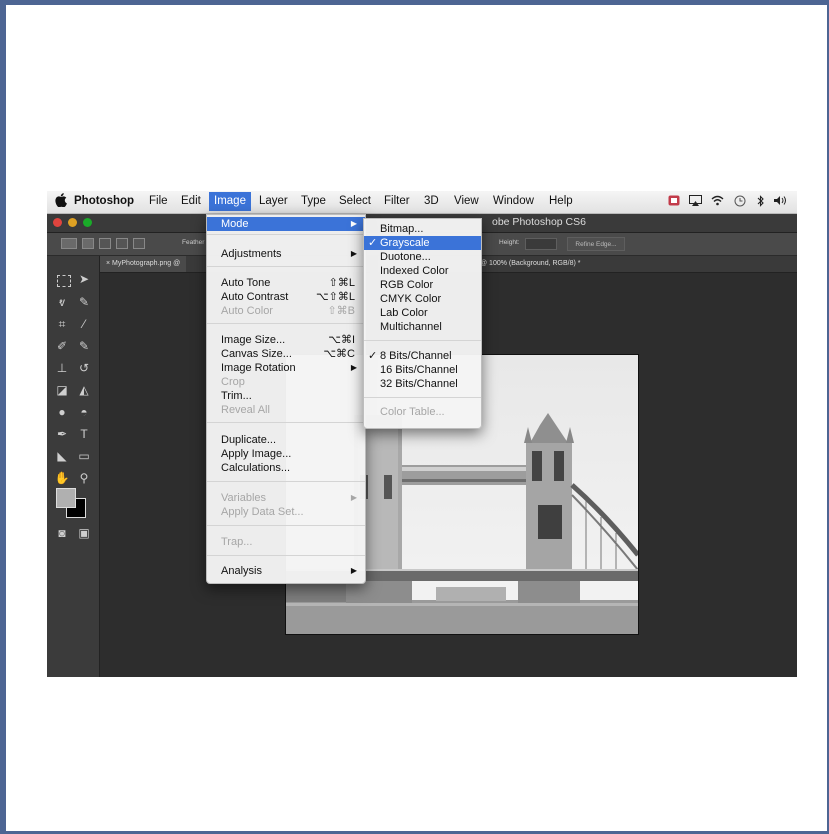 This screenshot has height=834, width=829. I want to click on menu-item-multichannel: Multichannel, so click(422, 327).